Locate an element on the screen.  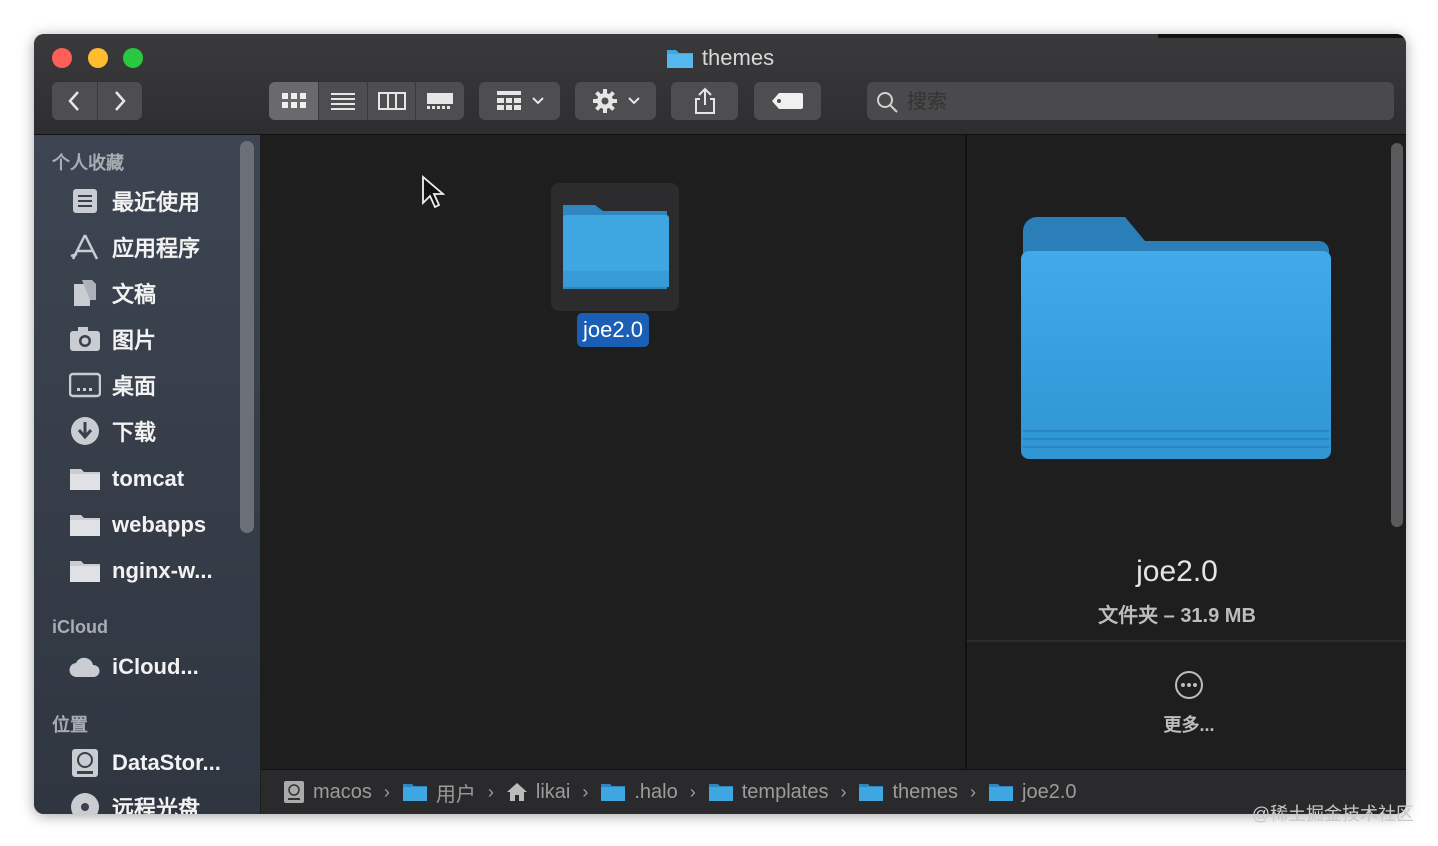
gear-icon is located at coordinates (604, 101).